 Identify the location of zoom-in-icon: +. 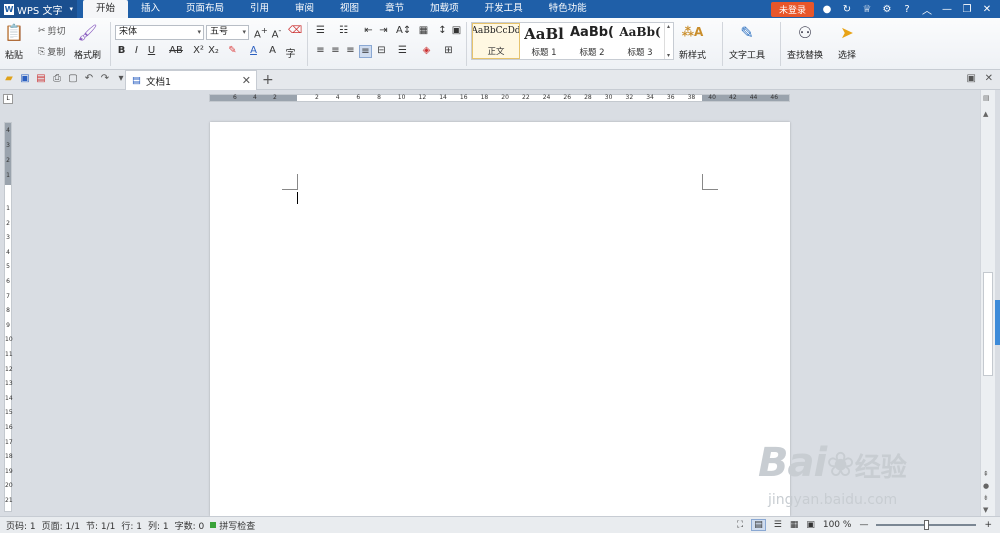
(988, 525).